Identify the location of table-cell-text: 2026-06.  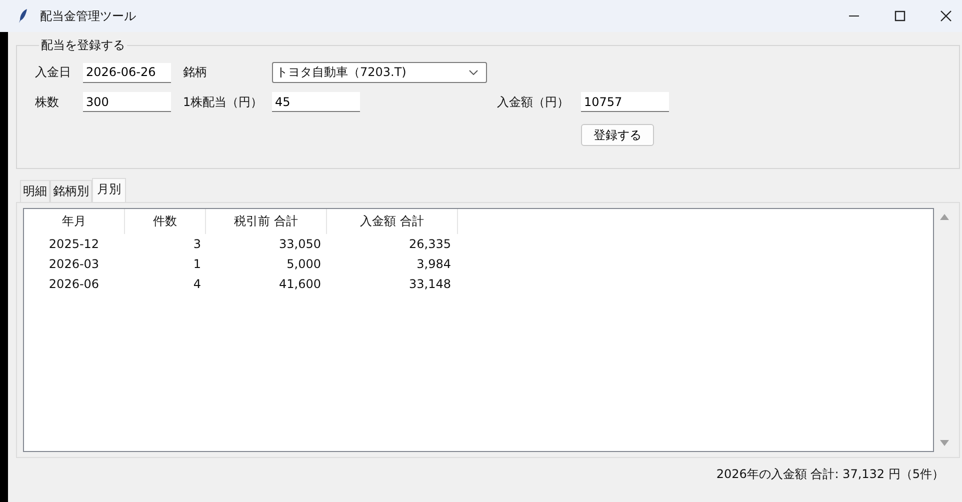
(74, 284).